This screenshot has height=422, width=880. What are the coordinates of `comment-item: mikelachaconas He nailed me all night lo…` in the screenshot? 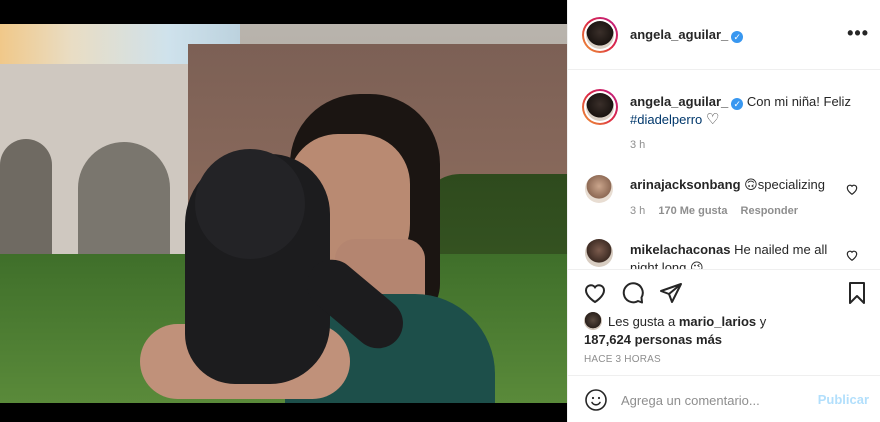 It's located at (737, 255).